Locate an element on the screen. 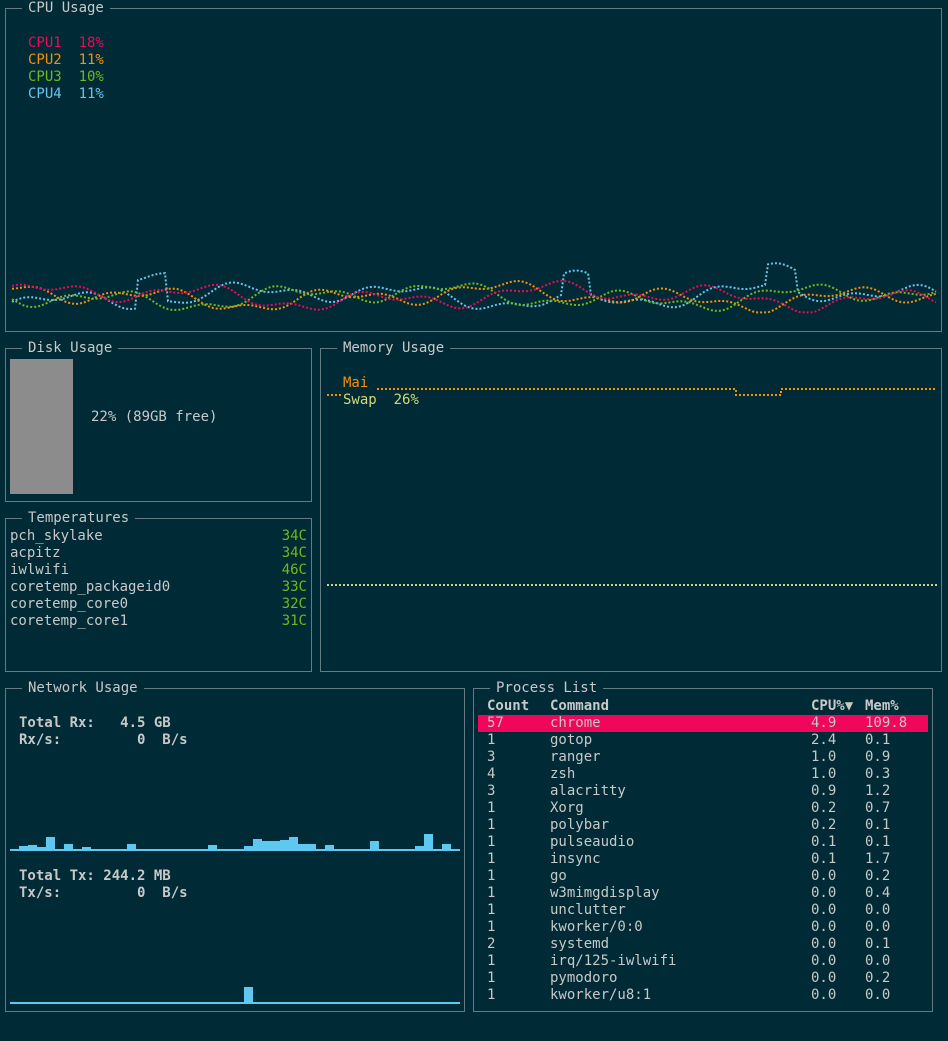 This screenshot has width=948, height=1041. rx-rate-label: Rx/s: is located at coordinates (40, 740).